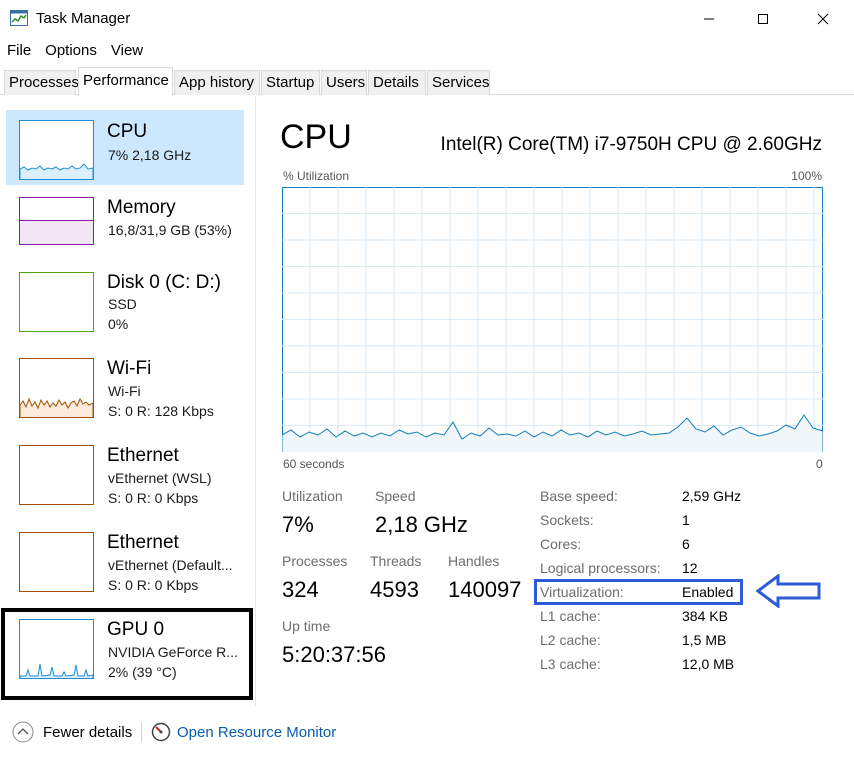  Describe the element at coordinates (788, 591) in the screenshot. I see `annotation-arrow-icon` at that location.